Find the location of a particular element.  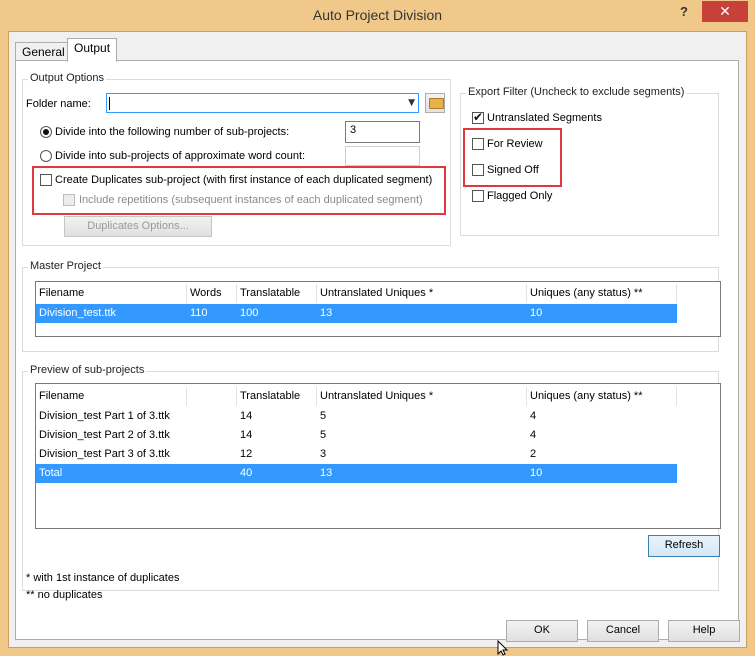

untranslated-segments-checkbox is located at coordinates (478, 117).